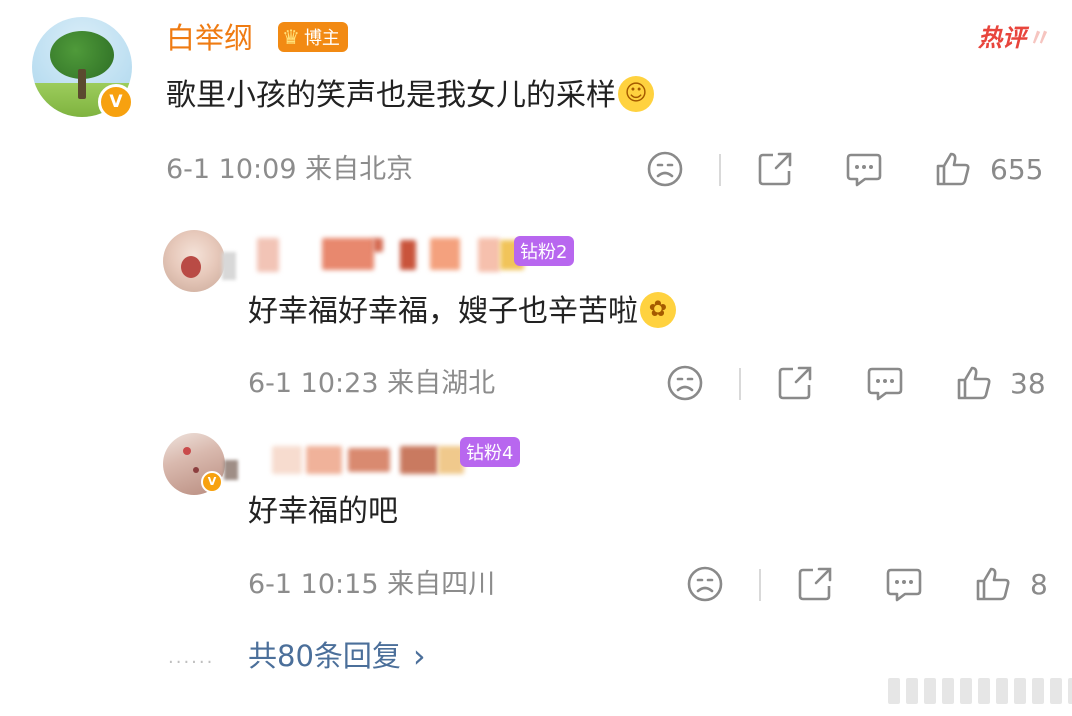 Image resolution: width=1072 pixels, height=716 pixels. I want to click on main-comment-body: 歌里小孩的笑声也是我女儿的采样, so click(391, 95).